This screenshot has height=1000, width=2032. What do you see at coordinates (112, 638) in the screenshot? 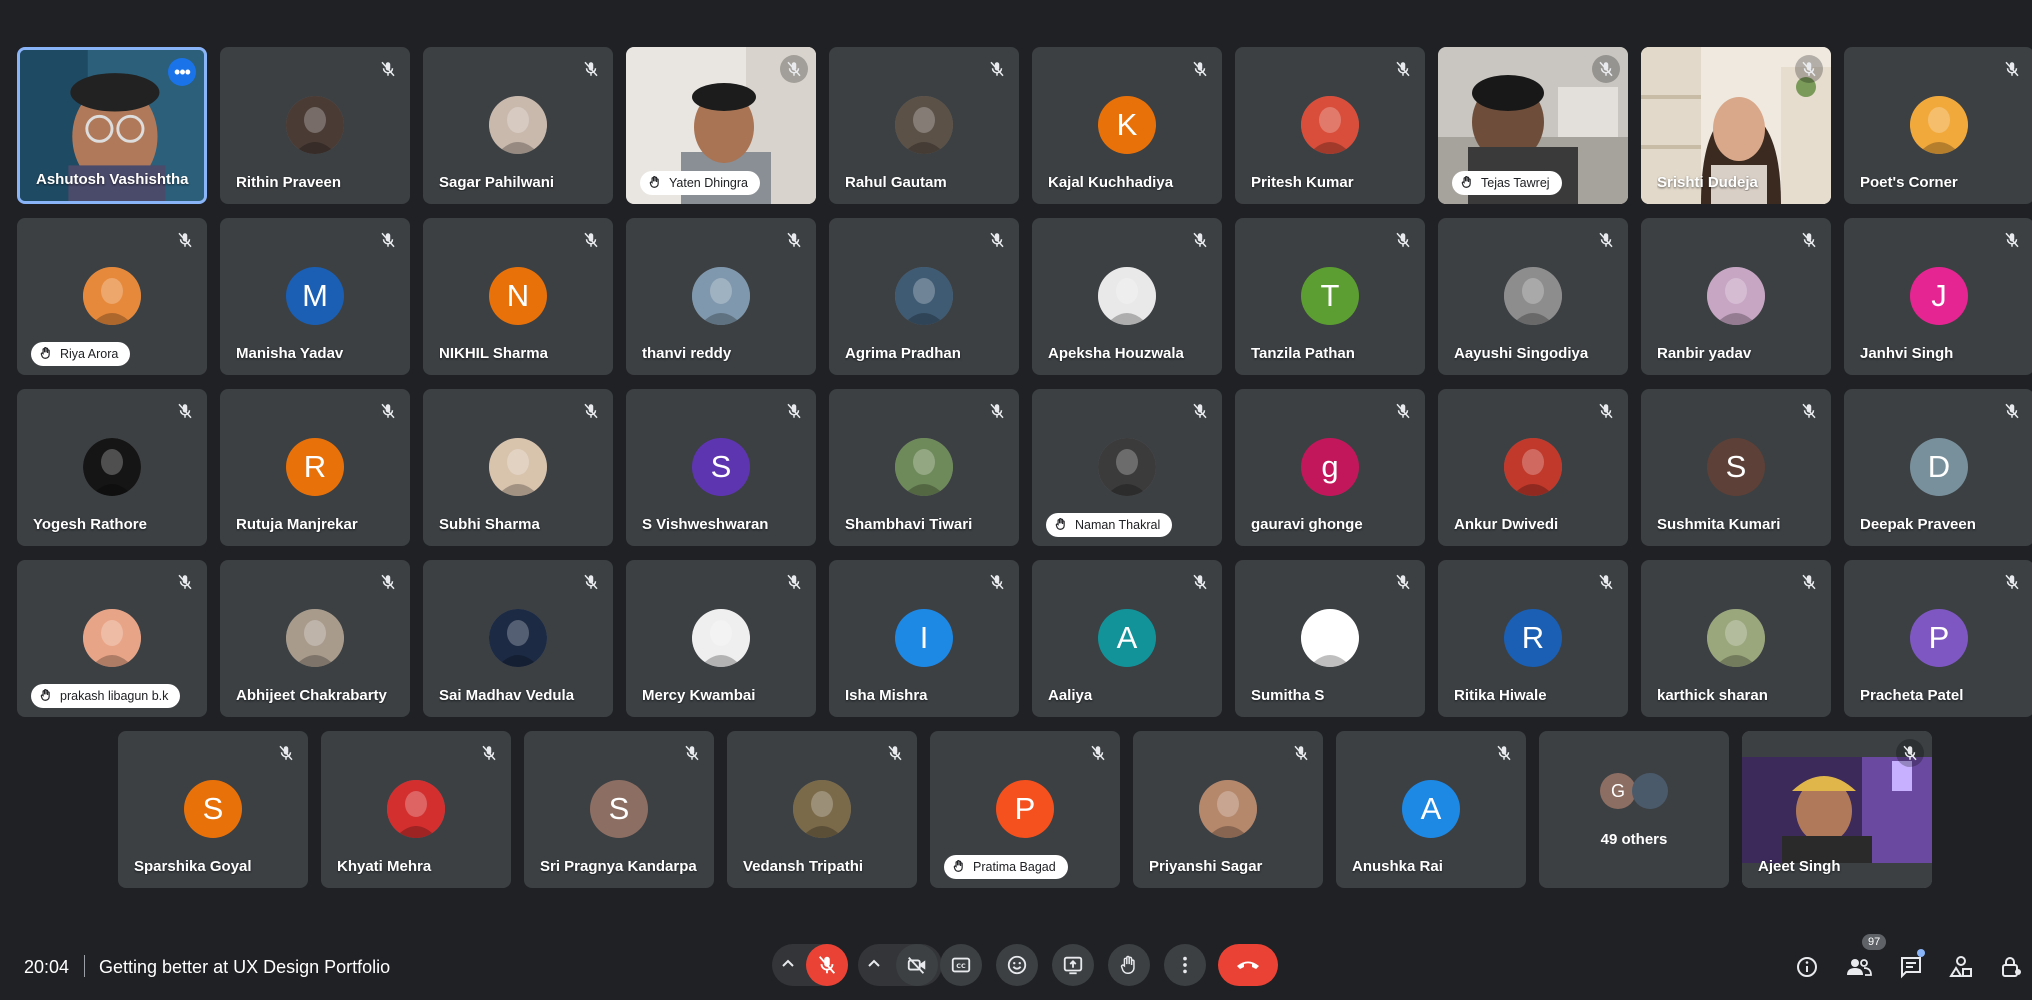
I see `participant-tile-prakash-libagun-b-k: prakash libagun b.k` at bounding box center [112, 638].